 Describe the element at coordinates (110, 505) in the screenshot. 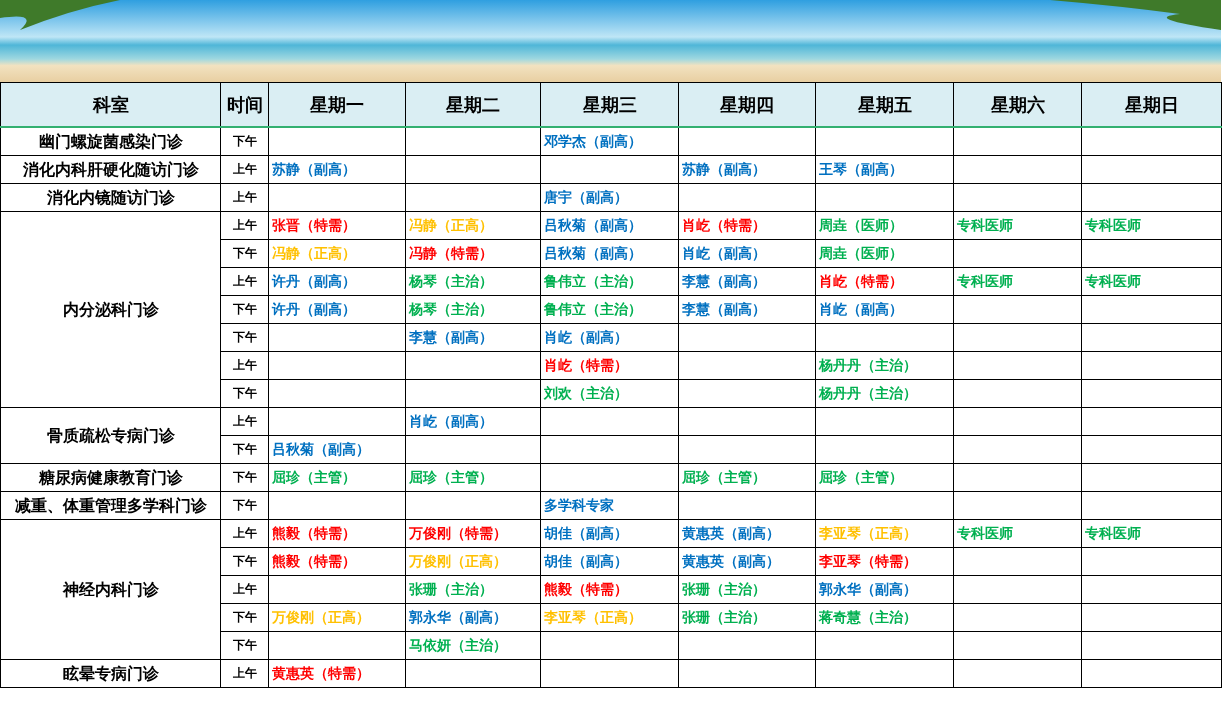

I see `department-cell: 减重、体重管理多学科门诊` at that location.